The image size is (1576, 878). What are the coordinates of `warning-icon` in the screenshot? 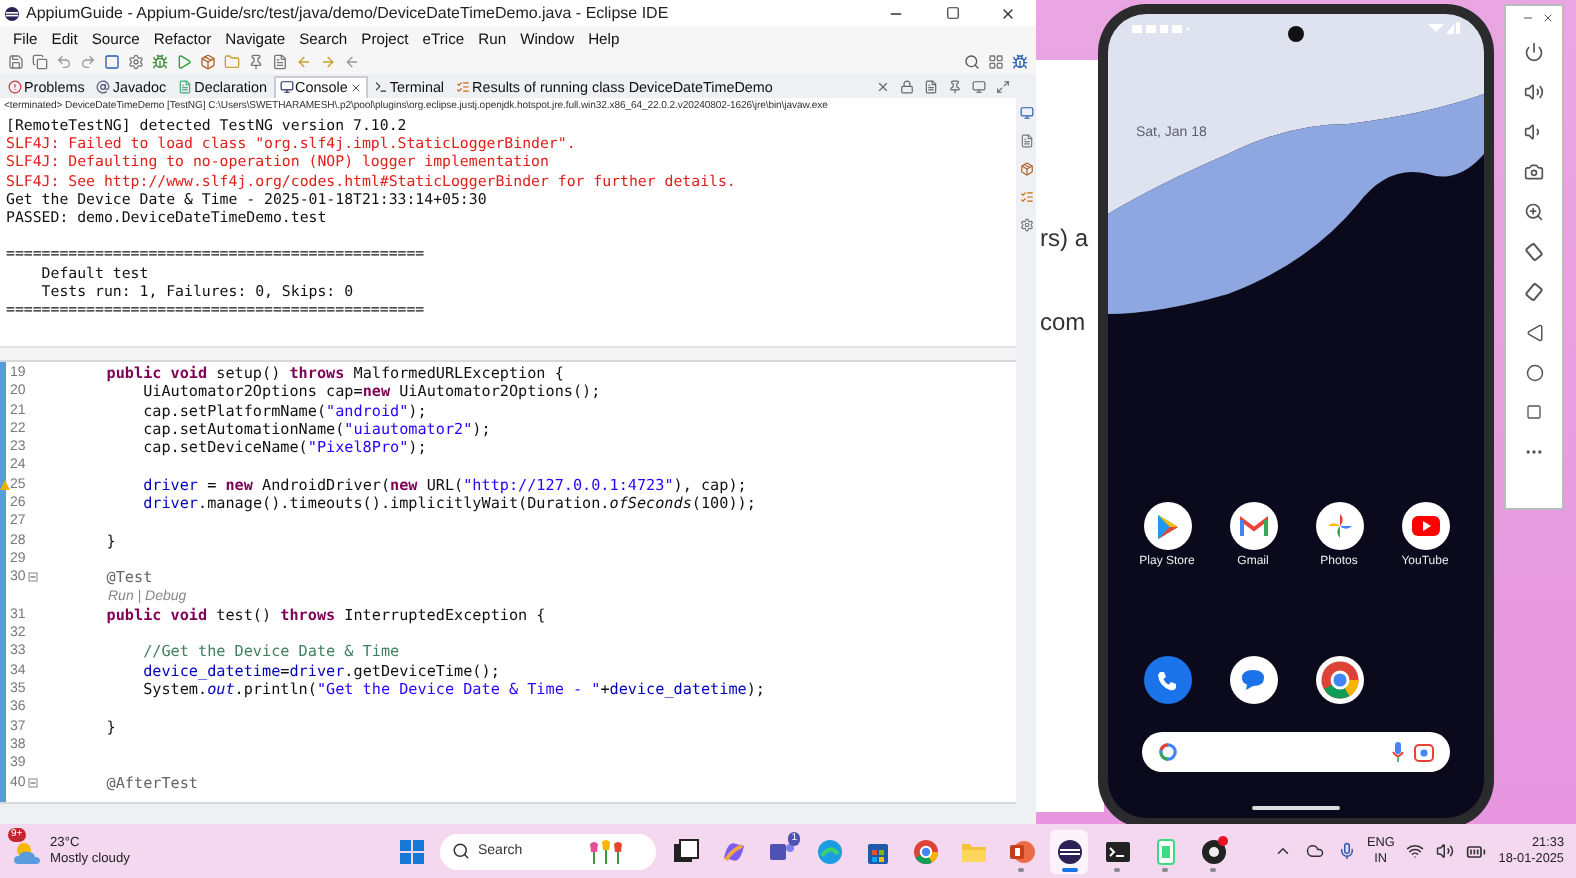 It's located at (5, 484).